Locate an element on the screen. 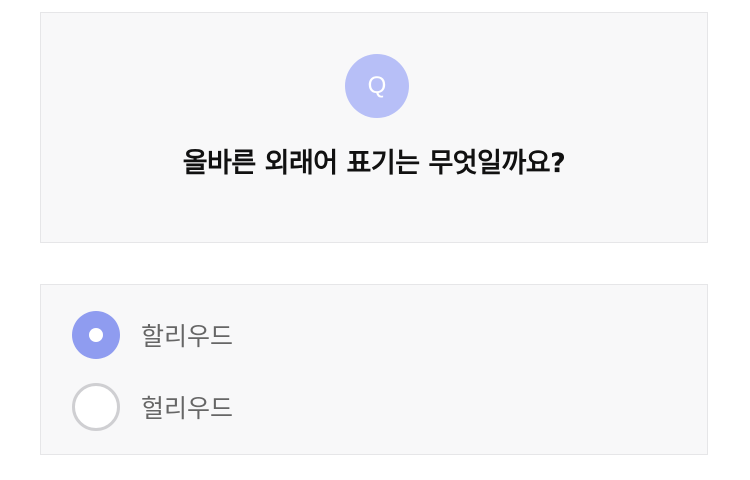 This screenshot has height=480, width=750. option-item: 헐리우드 is located at coordinates (152, 407).